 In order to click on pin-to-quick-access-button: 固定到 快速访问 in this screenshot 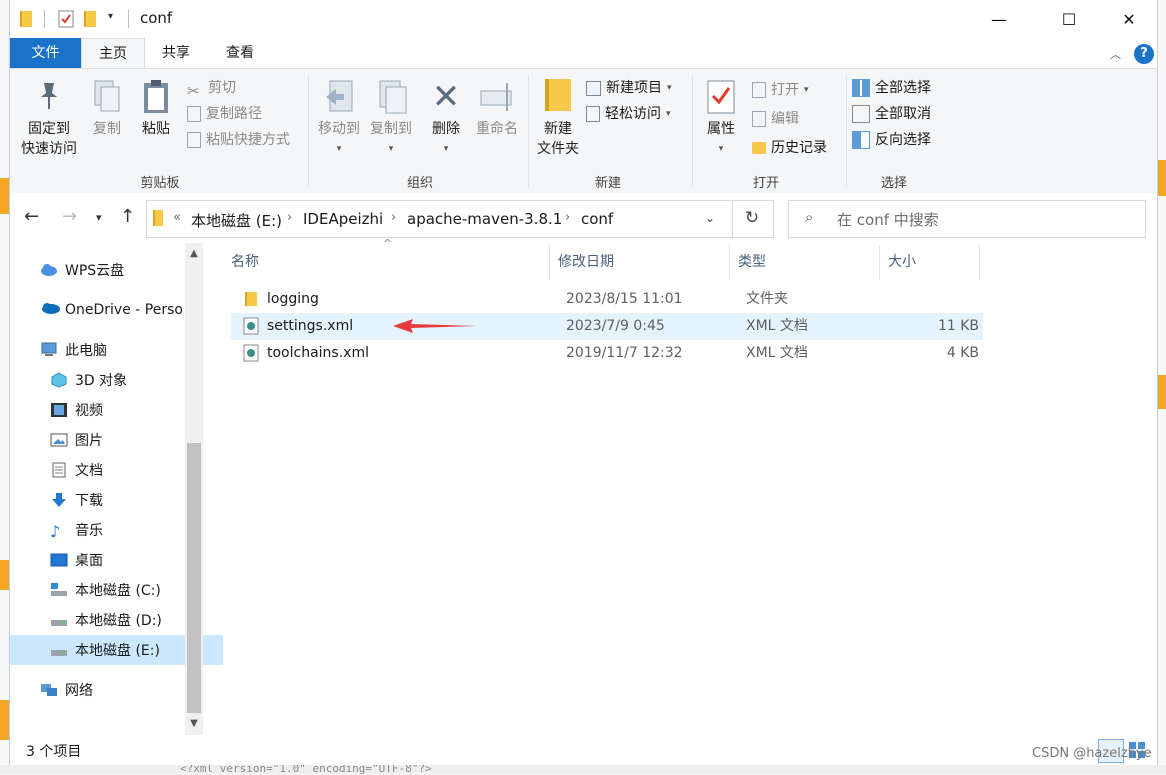, I will do `click(49, 119)`.